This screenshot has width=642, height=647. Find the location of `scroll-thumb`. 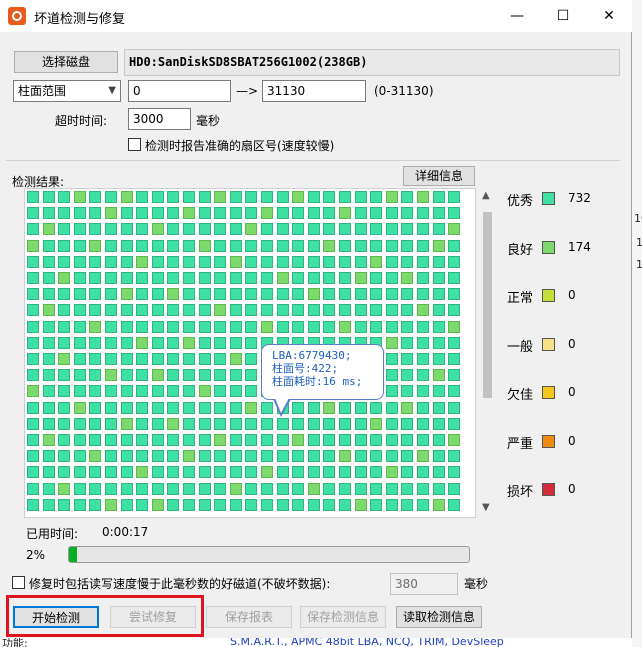

scroll-thumb is located at coordinates (487, 305).